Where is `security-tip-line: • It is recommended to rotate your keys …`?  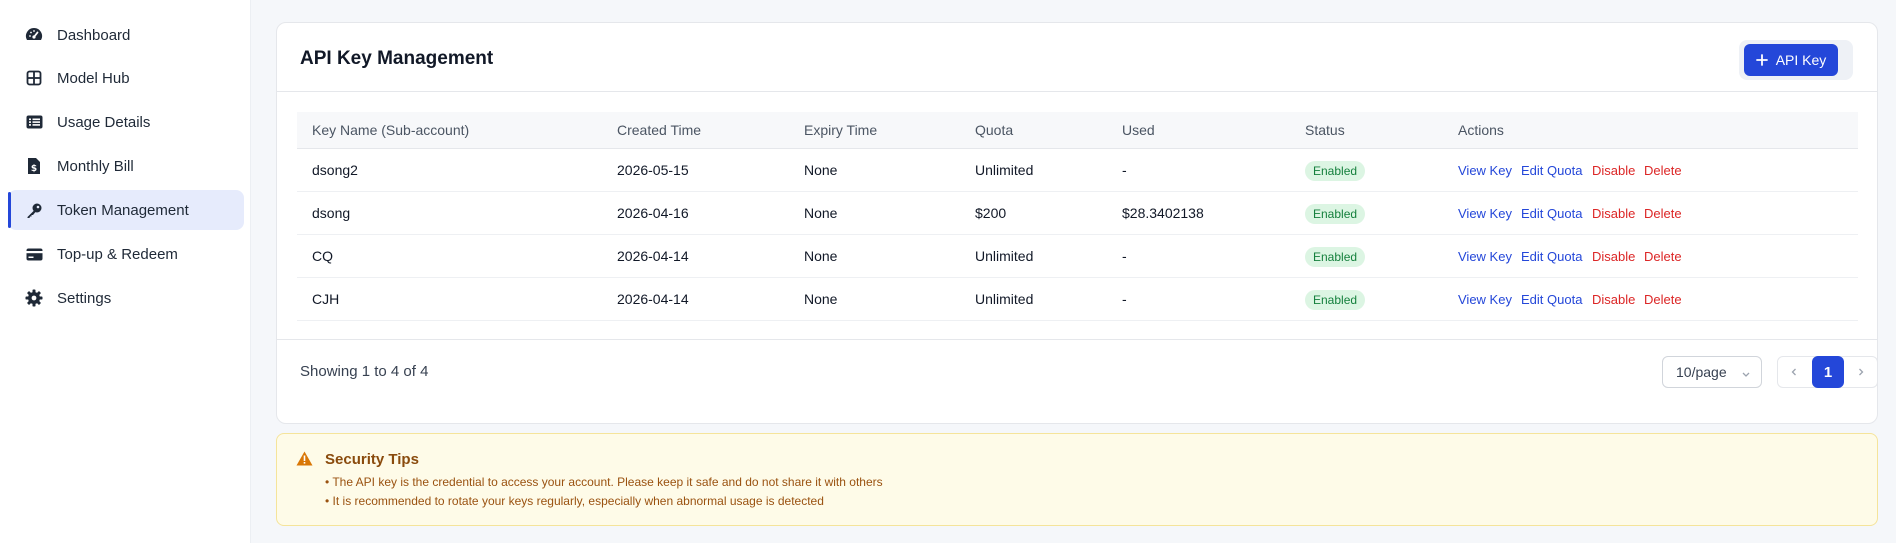
security-tip-line: • It is recommended to rotate your keys … is located at coordinates (574, 501).